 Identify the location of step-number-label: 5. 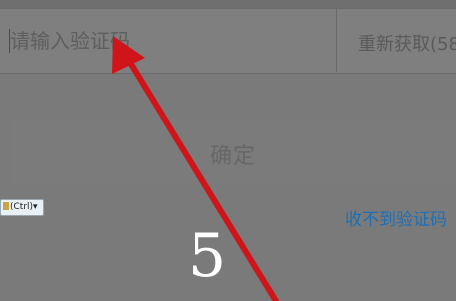
(207, 256).